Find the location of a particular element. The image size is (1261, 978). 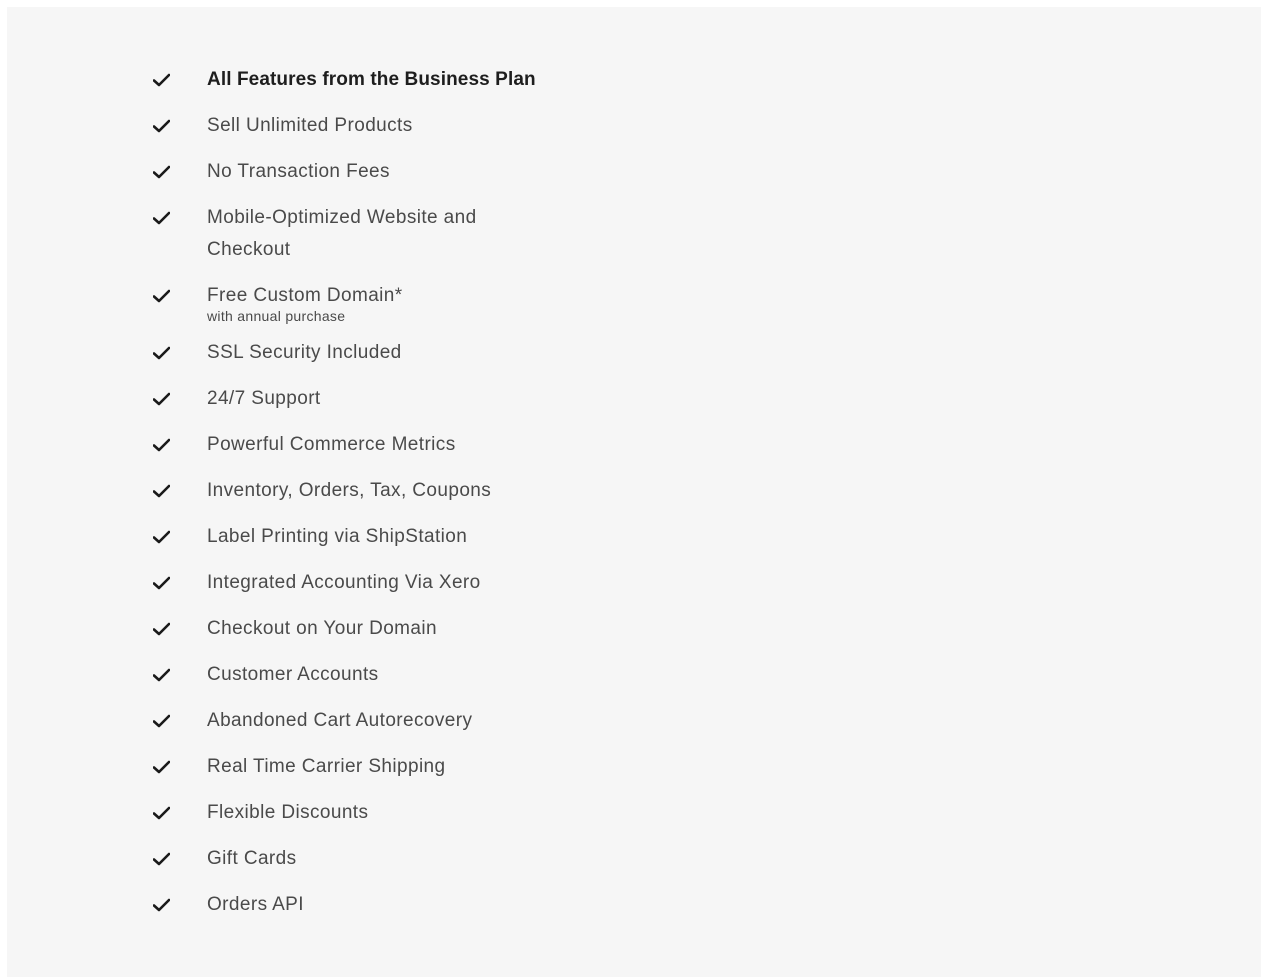

feature-text: Abandoned Cart Autorecovery is located at coordinates (339, 721).